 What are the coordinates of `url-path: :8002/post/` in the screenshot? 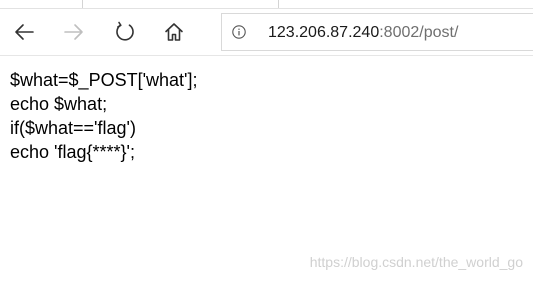 It's located at (419, 32).